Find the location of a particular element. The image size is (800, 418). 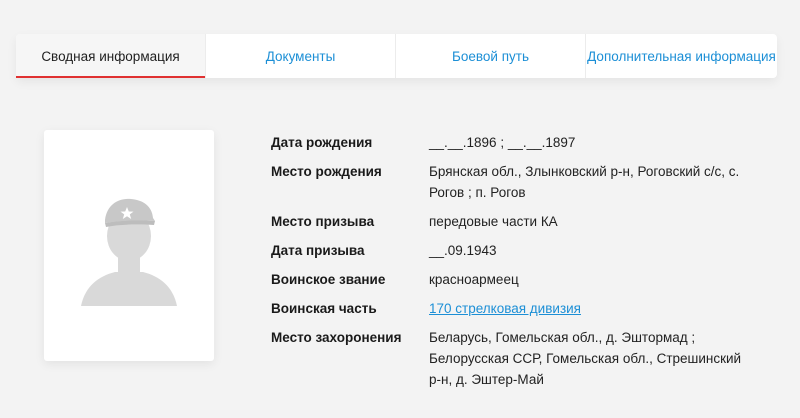

info-row-unit: Воинская часть 170 стрелковая дивизия is located at coordinates (511, 308).